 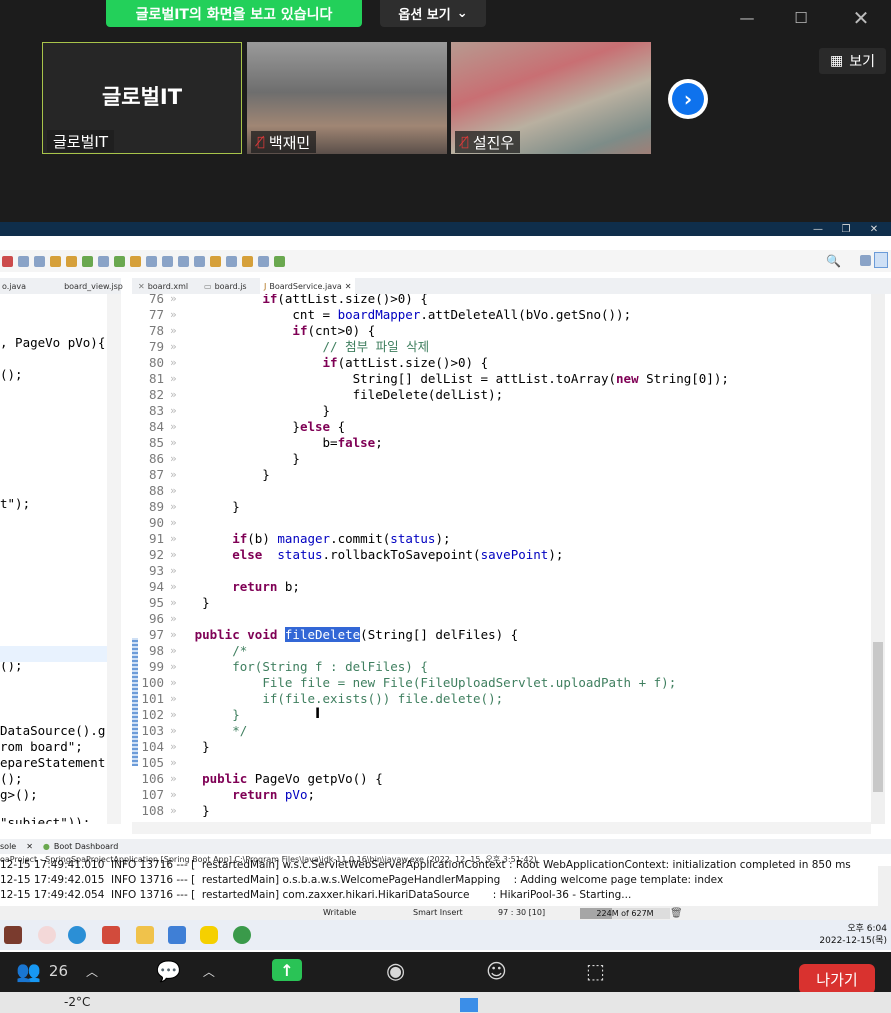 I want to click on code-line: epareStatement, so click(x=52, y=763).